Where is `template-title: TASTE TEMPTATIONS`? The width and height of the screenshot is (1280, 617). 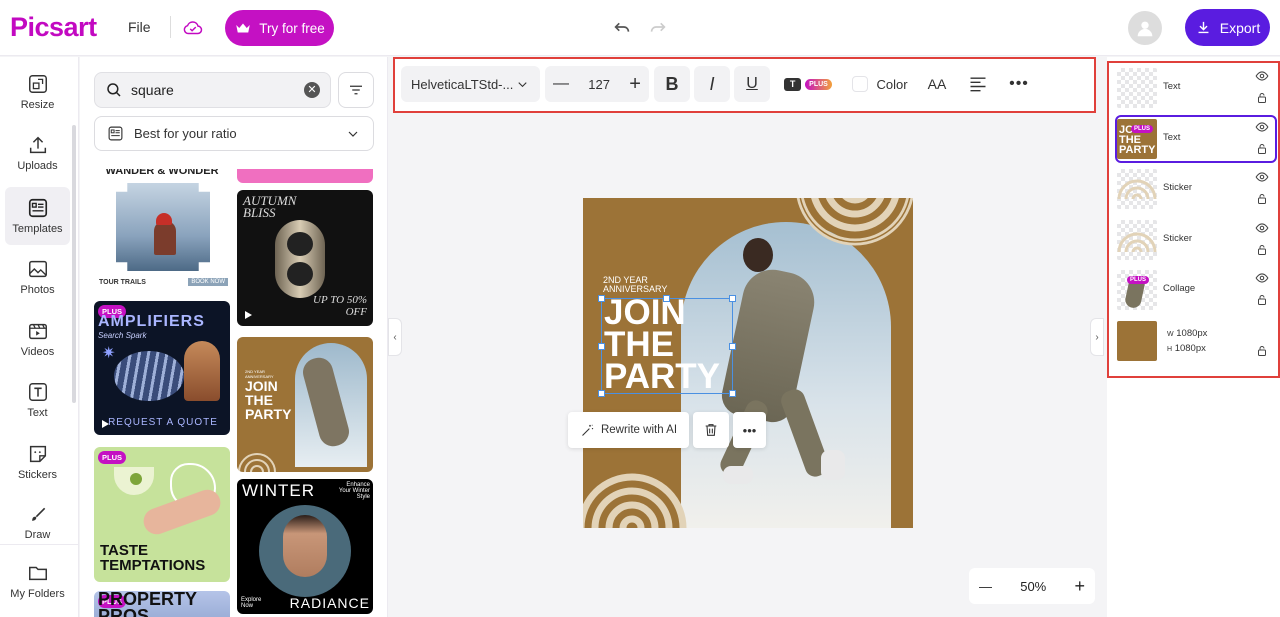 template-title: TASTE TEMPTATIONS is located at coordinates (153, 558).